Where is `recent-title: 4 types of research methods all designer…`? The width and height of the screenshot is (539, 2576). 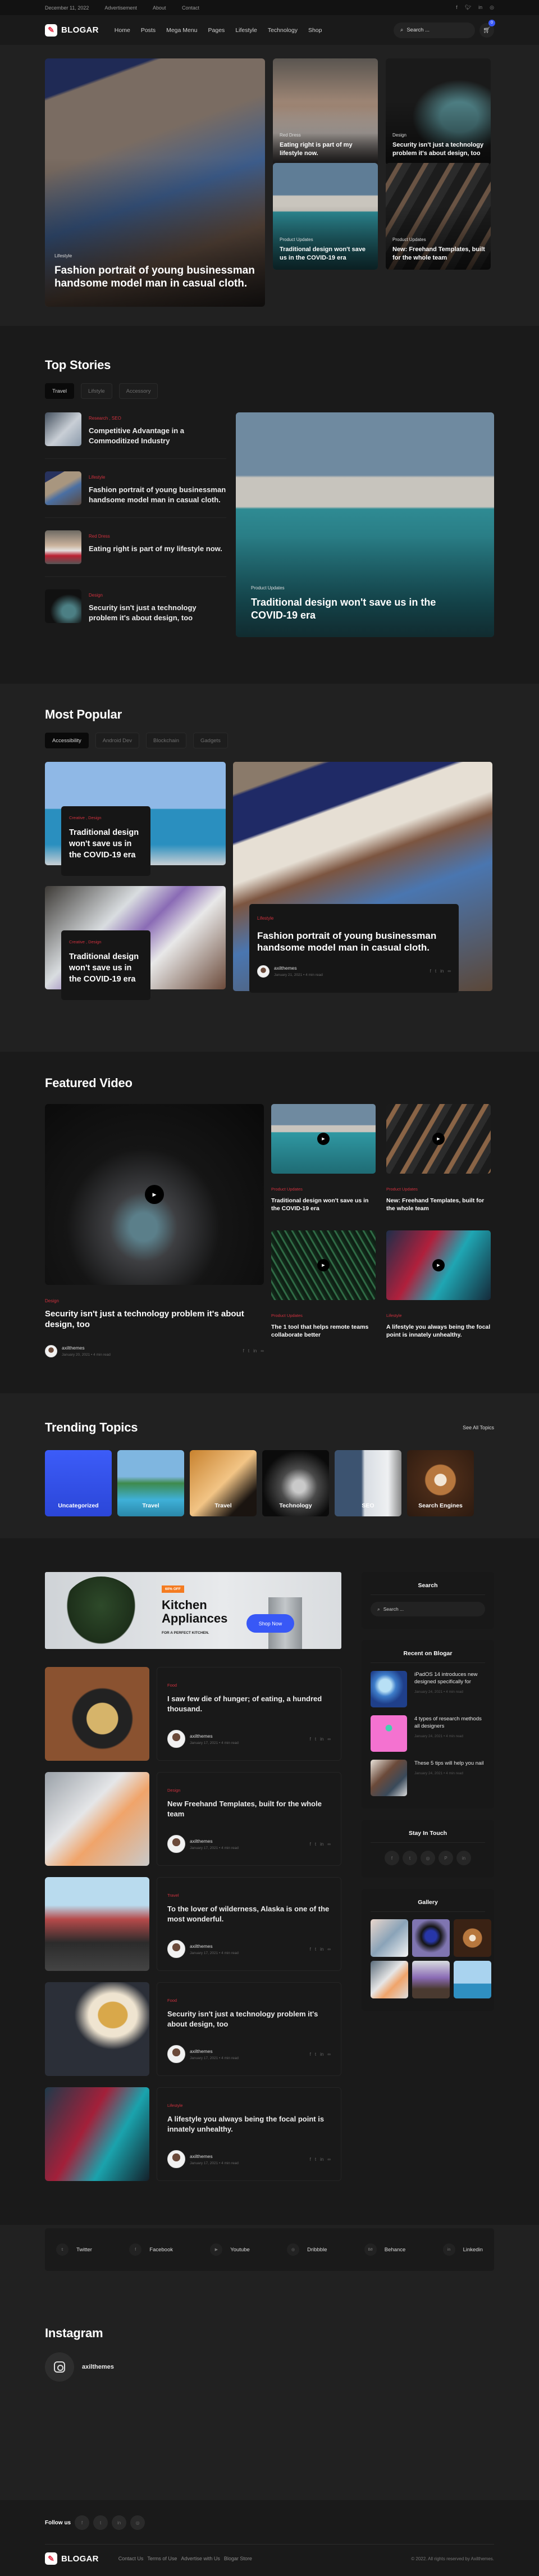
recent-title: 4 types of research methods all designer… is located at coordinates (449, 1722).